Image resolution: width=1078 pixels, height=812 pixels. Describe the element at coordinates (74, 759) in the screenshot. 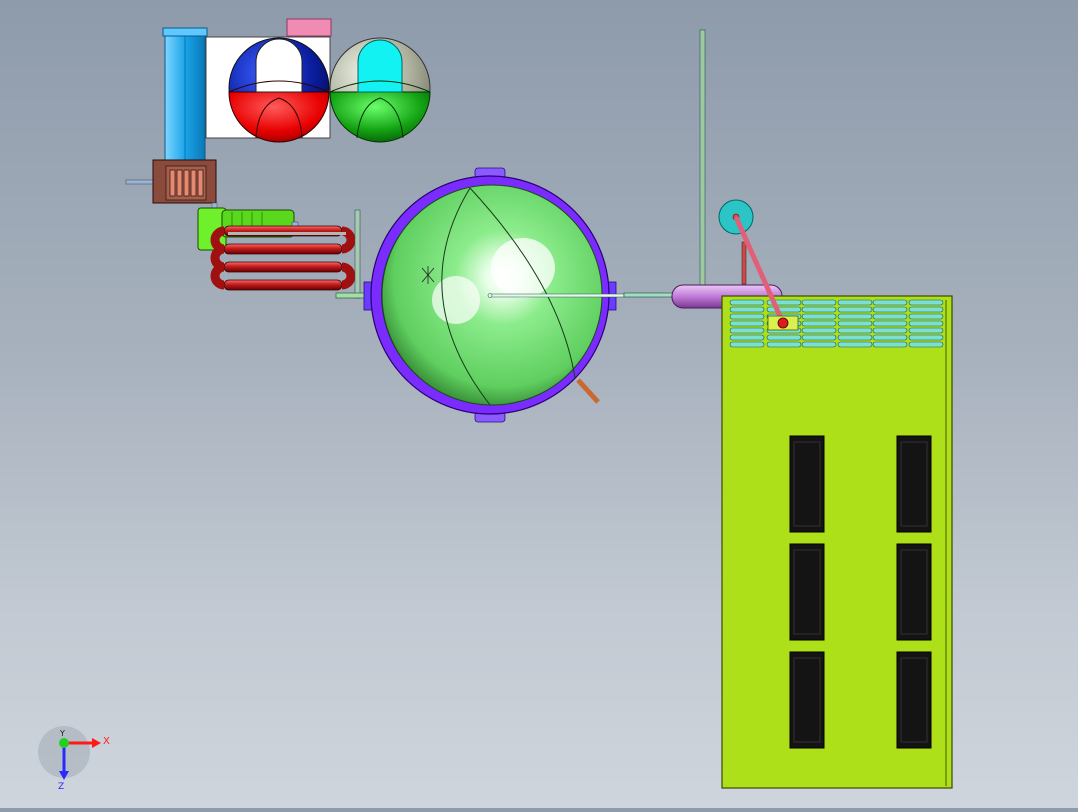

I see `coordinate-triad: X Y Z` at that location.